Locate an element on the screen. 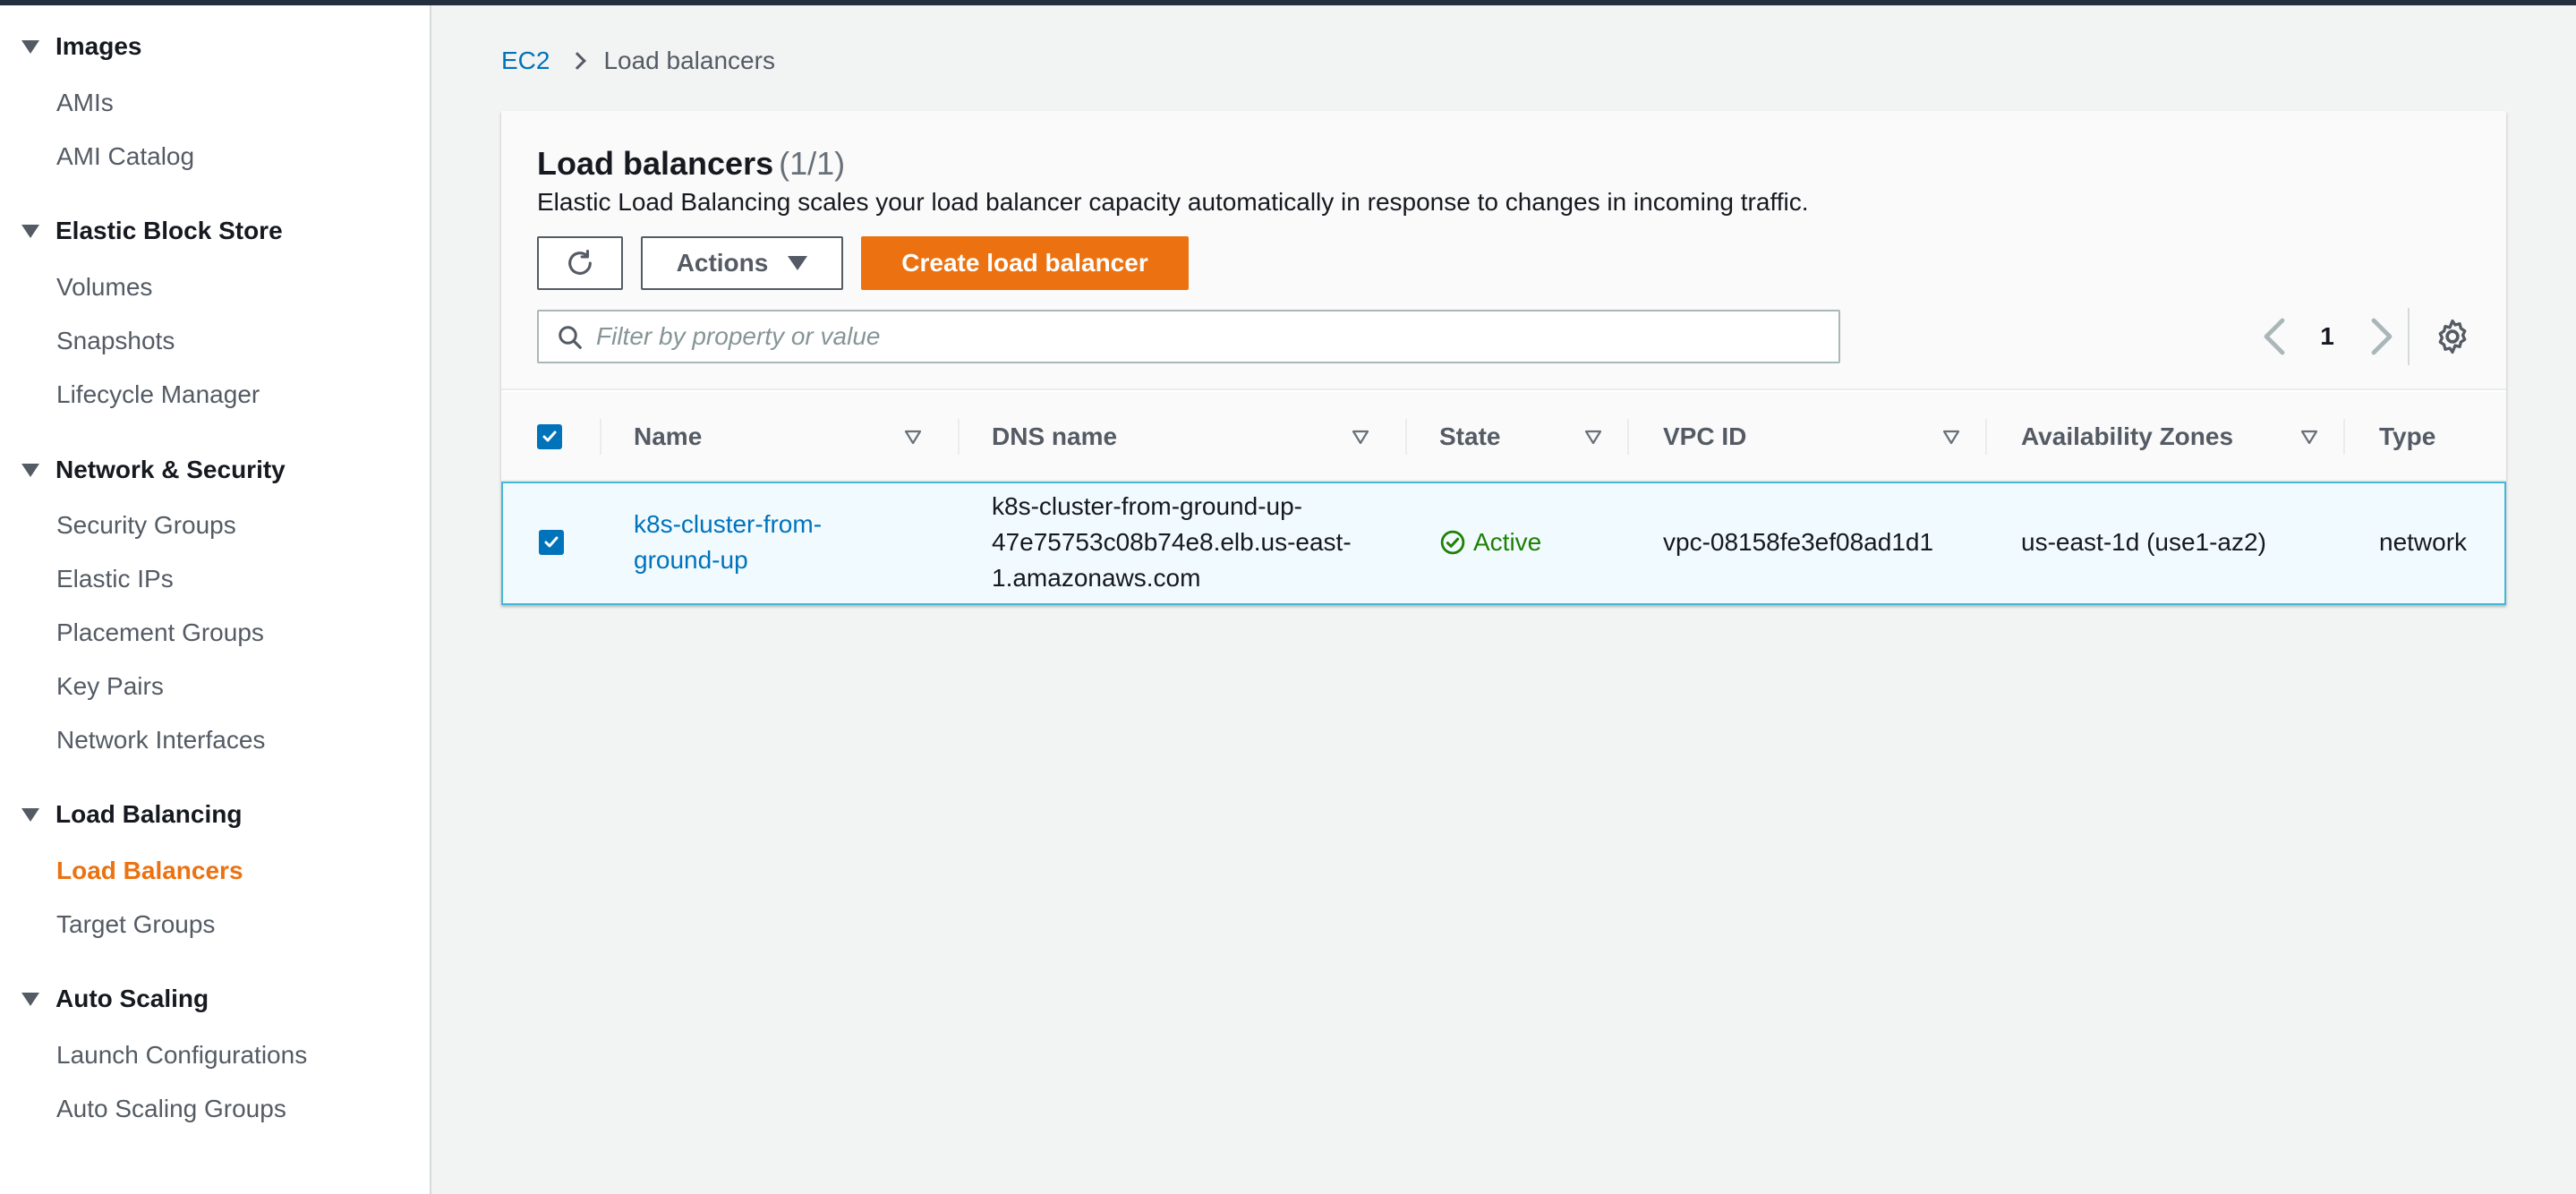 The width and height of the screenshot is (2576, 1194). row-checkbox is located at coordinates (551, 542).